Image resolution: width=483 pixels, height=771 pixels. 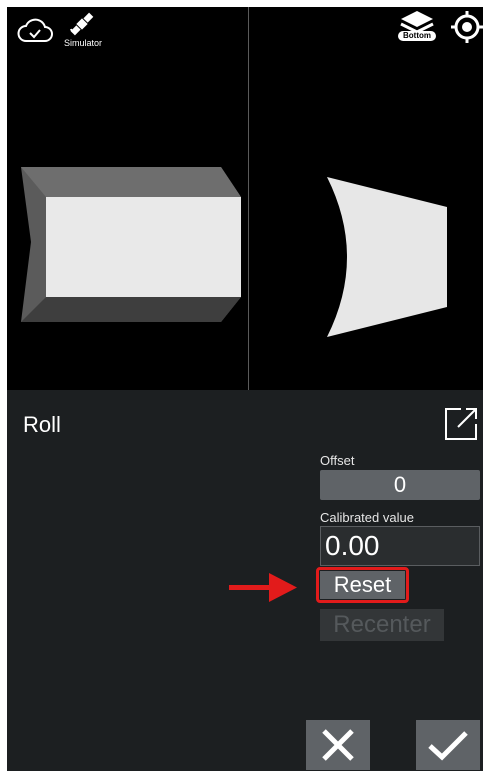 What do you see at coordinates (337, 460) in the screenshot?
I see `offset-label: Offset` at bounding box center [337, 460].